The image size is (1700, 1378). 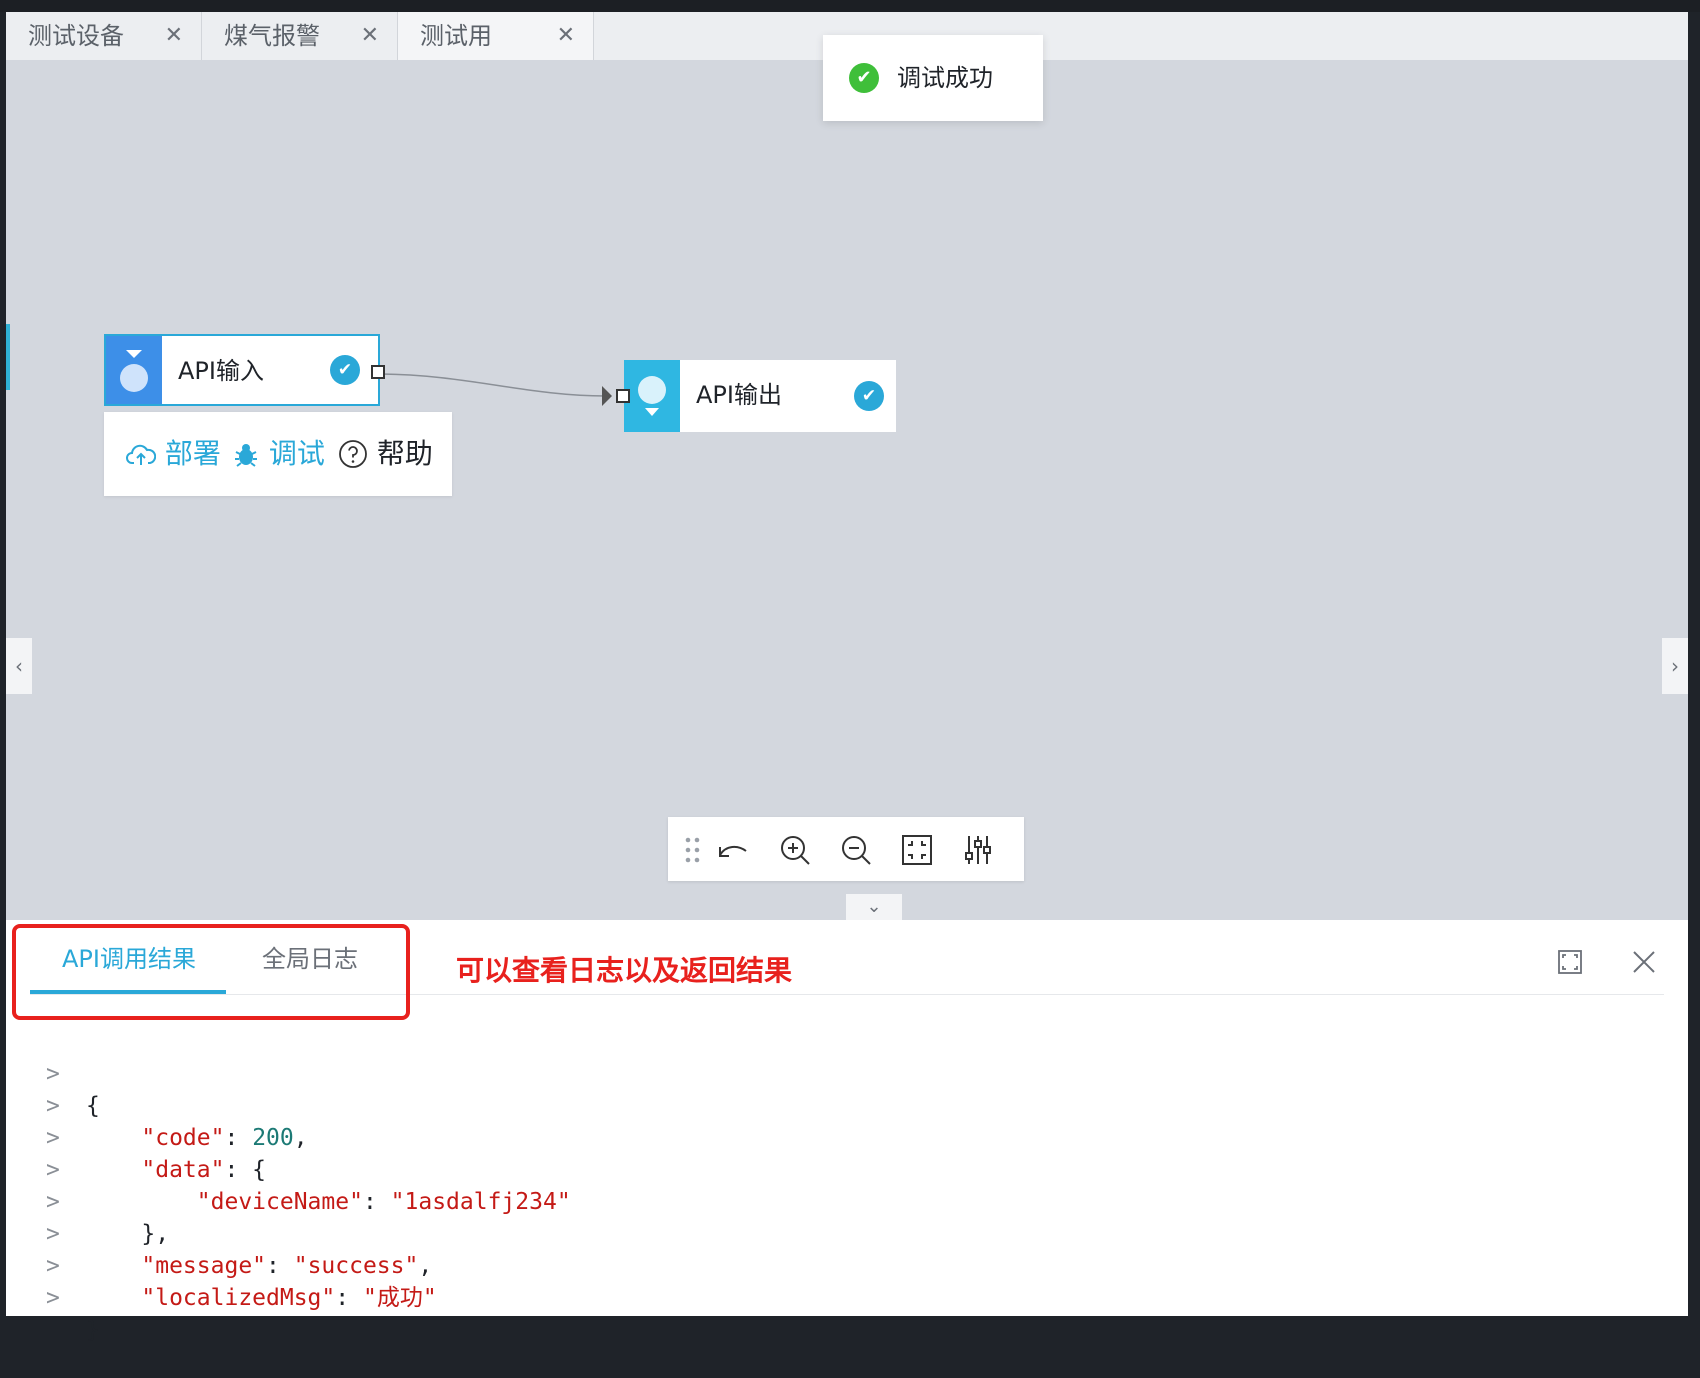 I want to click on api-input-icon, so click(x=134, y=370).